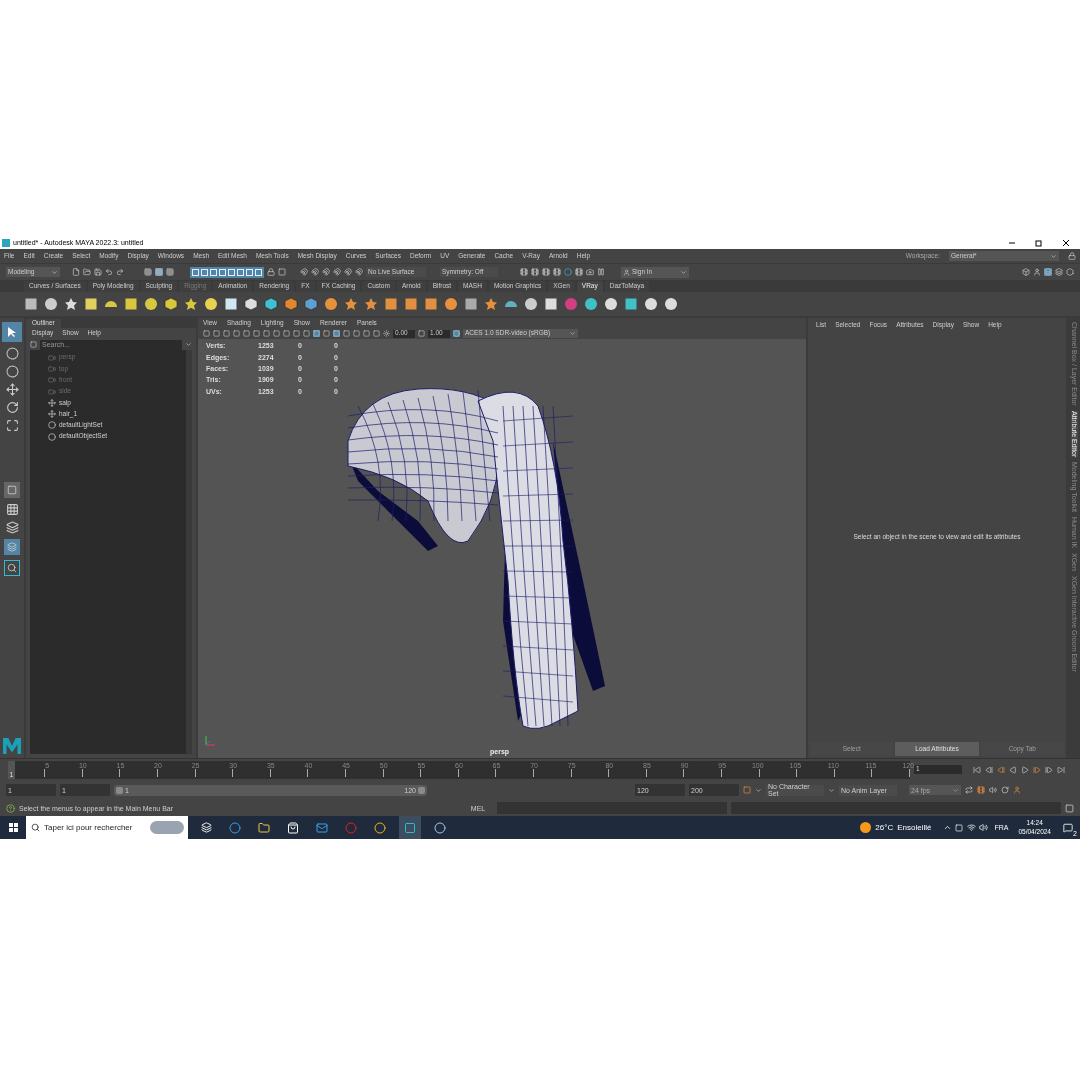  Describe the element at coordinates (971, 827) in the screenshot. I see `wifi-icon` at that location.